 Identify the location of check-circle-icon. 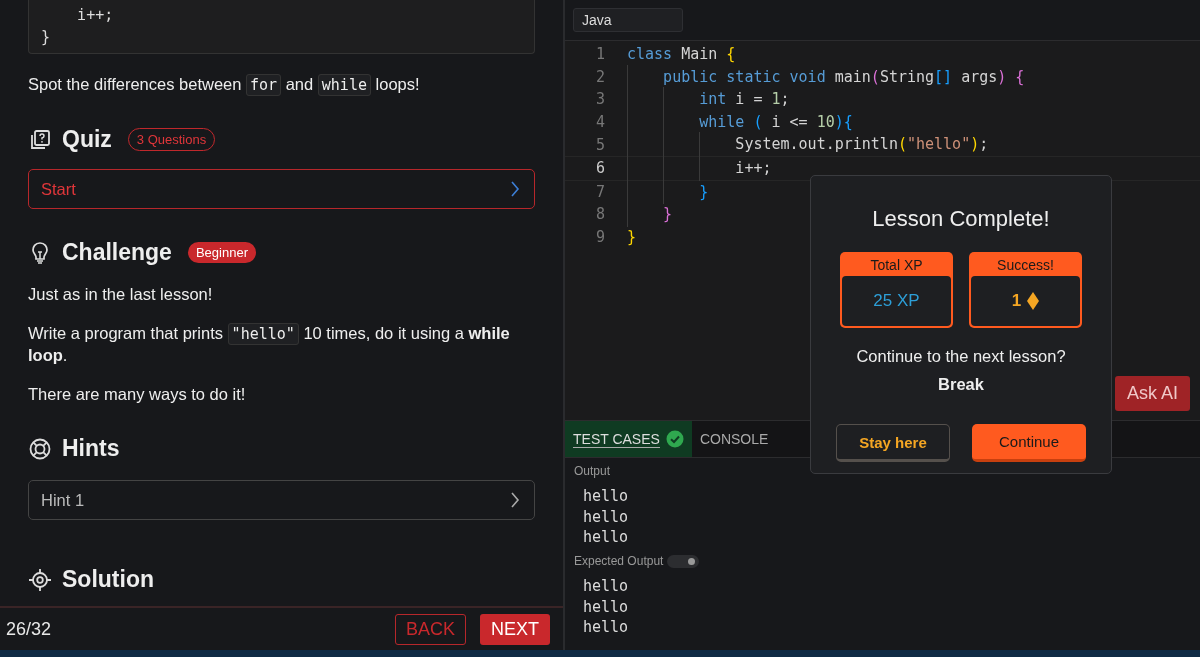
(674, 439).